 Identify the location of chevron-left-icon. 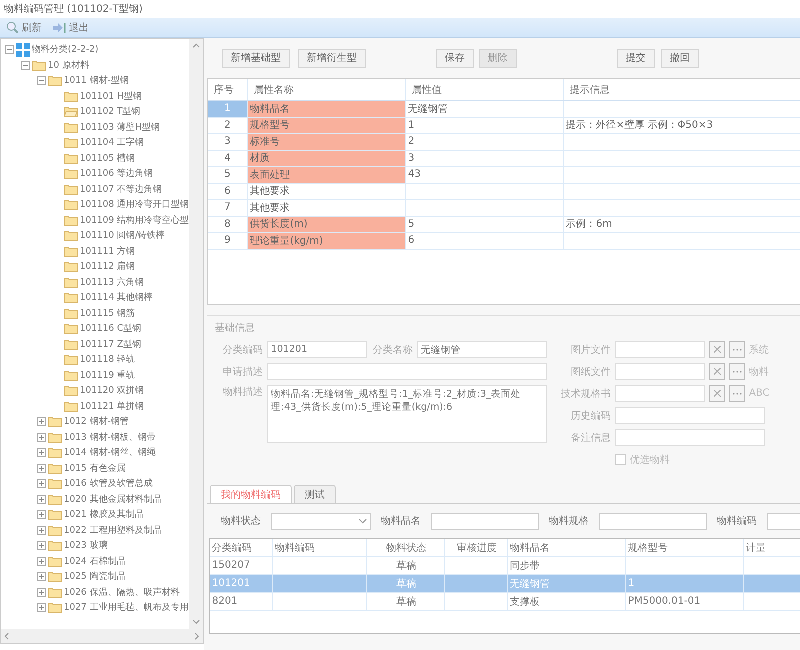
(6, 636).